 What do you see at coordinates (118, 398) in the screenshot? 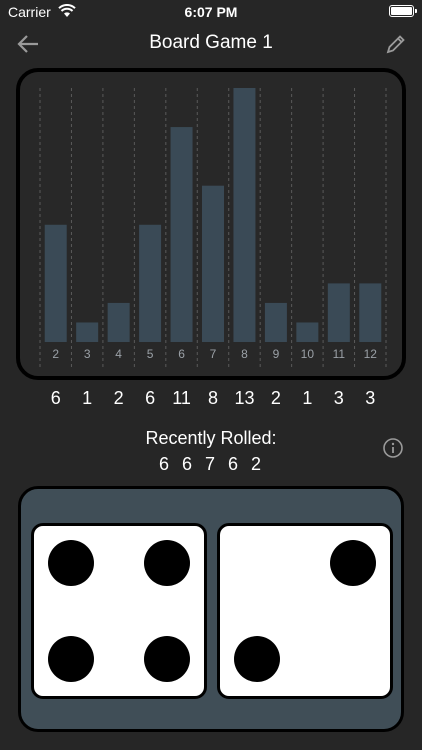
I see `count-4: 2` at bounding box center [118, 398].